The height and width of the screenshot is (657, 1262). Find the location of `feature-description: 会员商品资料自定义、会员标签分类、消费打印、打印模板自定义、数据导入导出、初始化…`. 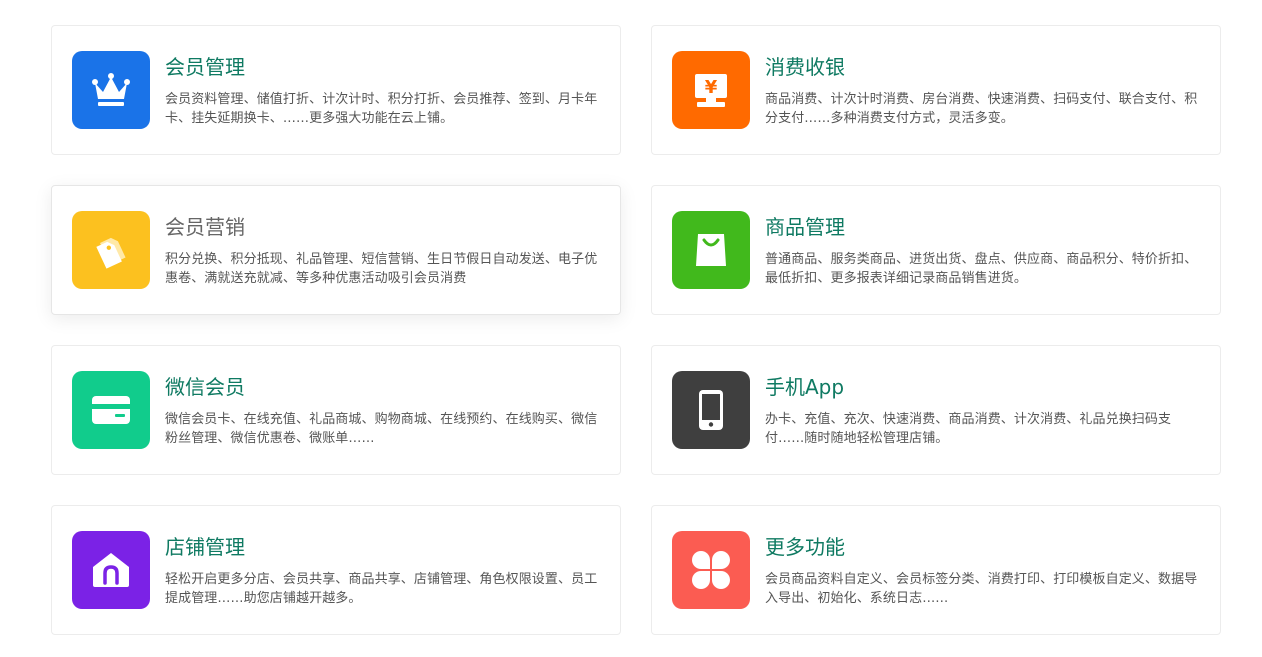

feature-description: 会员商品资料自定义、会员标签分类、消费打印、打印模板自定义、数据导入导出、初始化… is located at coordinates (981, 589).